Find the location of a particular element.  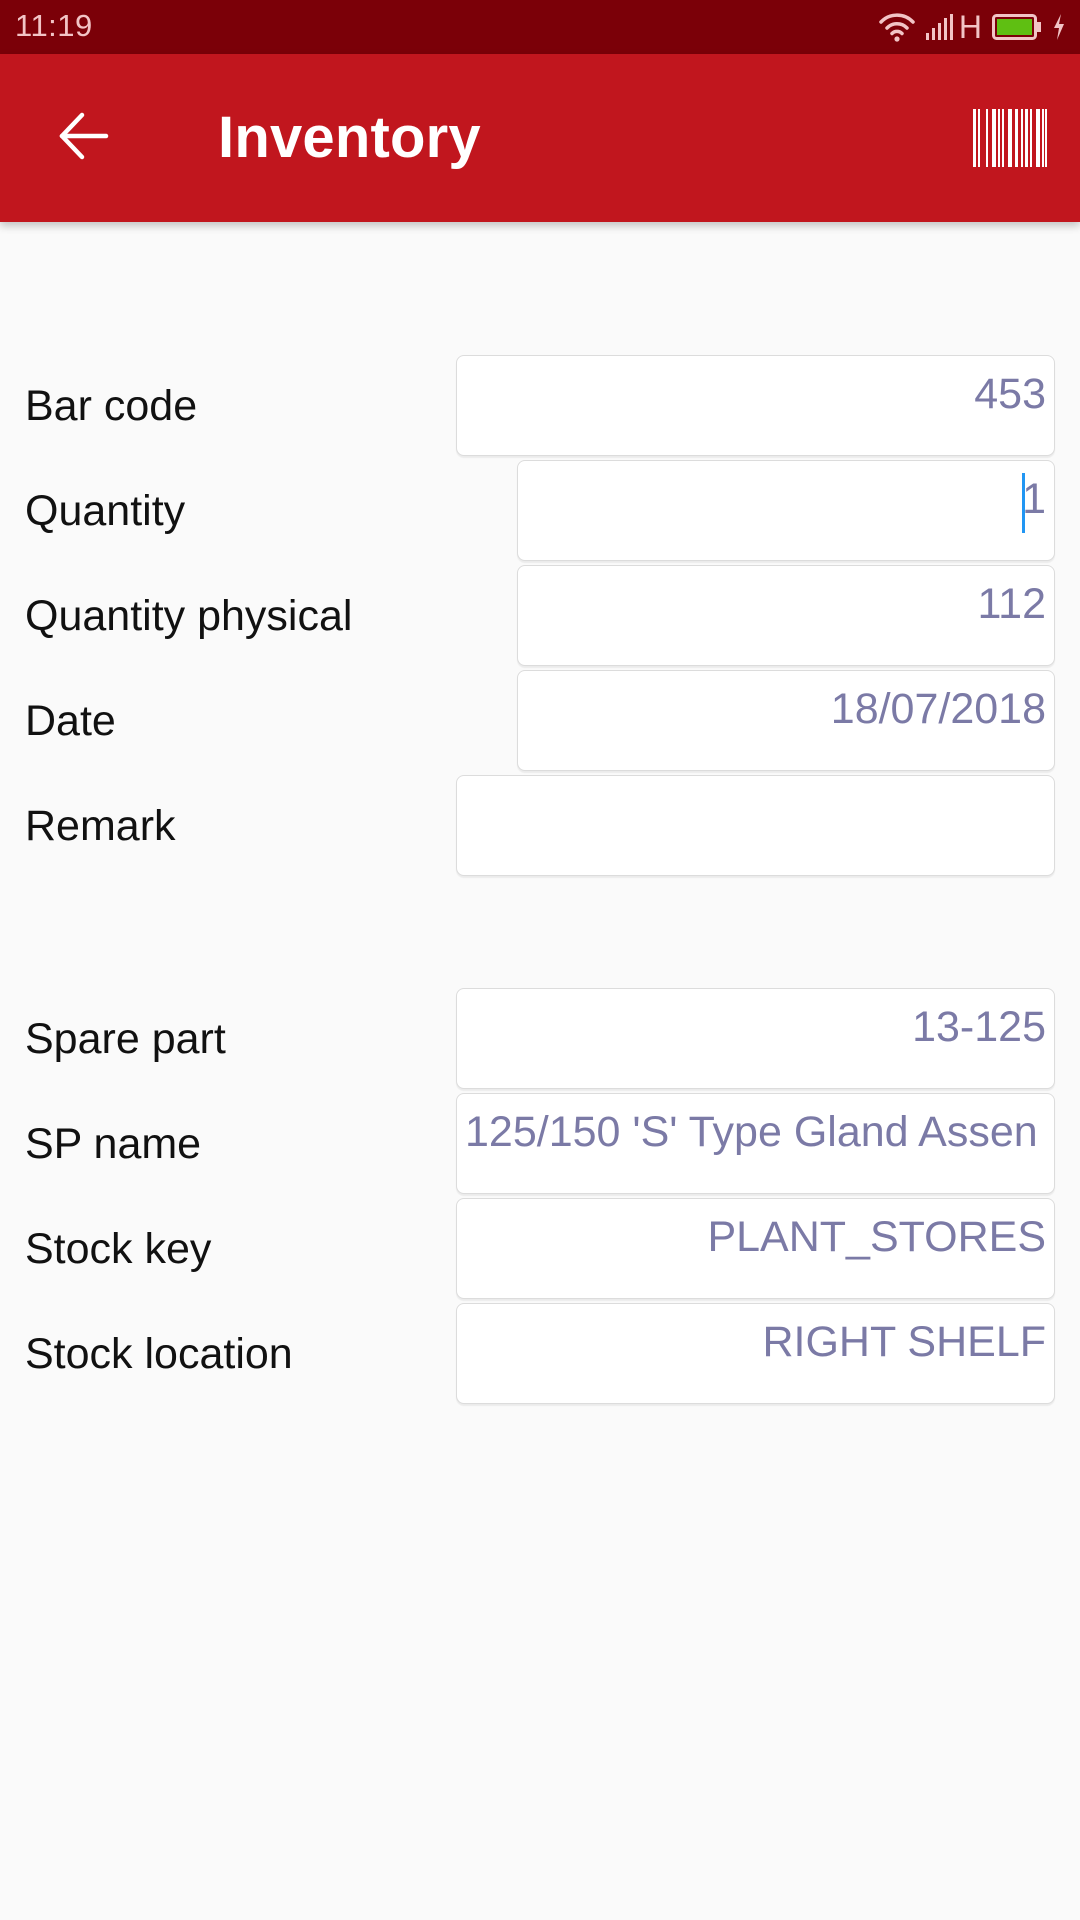

row-stock-location: Stock location RIGHT SHELF is located at coordinates (540, 1354).